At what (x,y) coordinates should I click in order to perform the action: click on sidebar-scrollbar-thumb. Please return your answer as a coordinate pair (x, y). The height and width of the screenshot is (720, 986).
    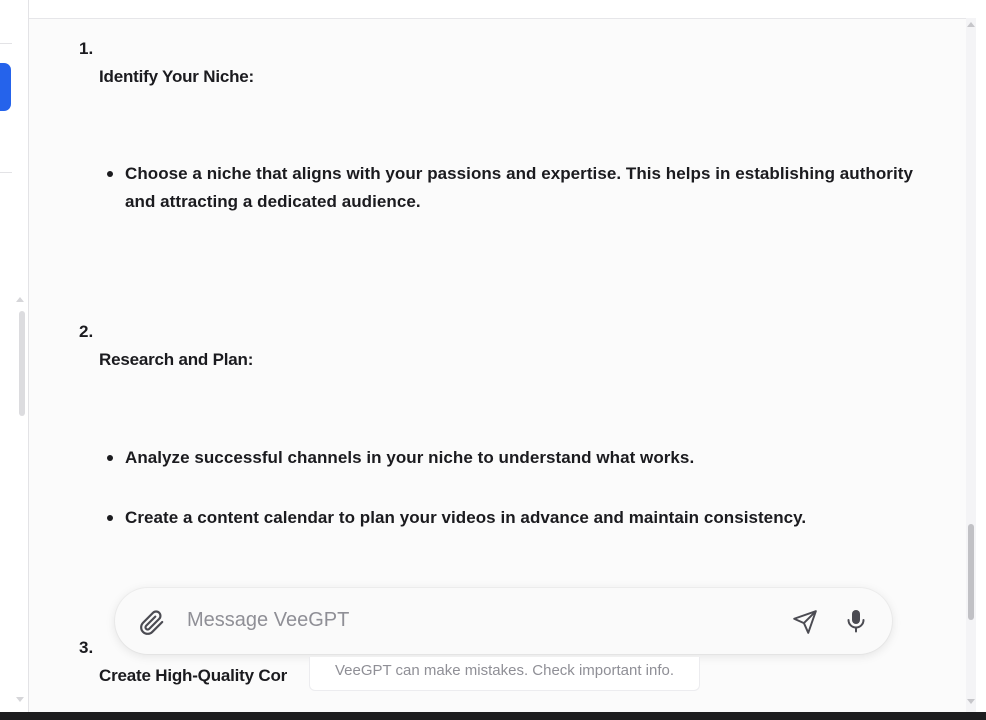
    Looking at the image, I should click on (22, 363).